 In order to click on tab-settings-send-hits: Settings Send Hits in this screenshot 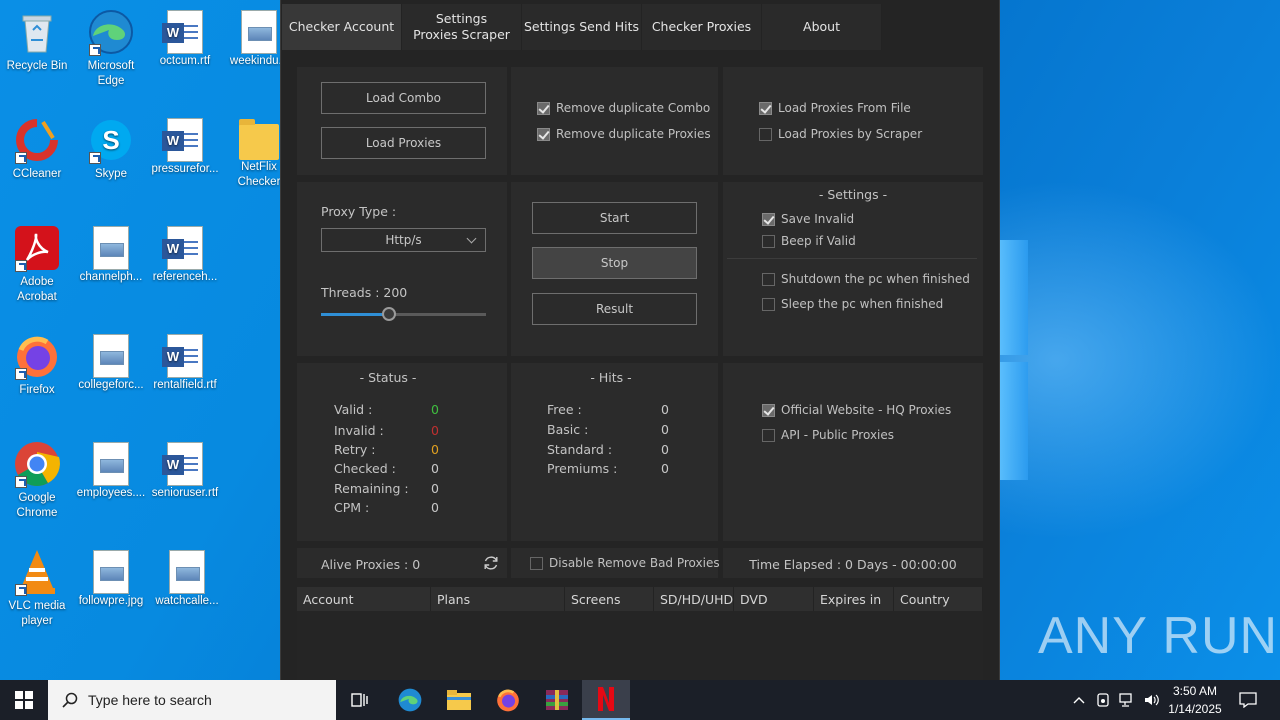, I will do `click(582, 27)`.